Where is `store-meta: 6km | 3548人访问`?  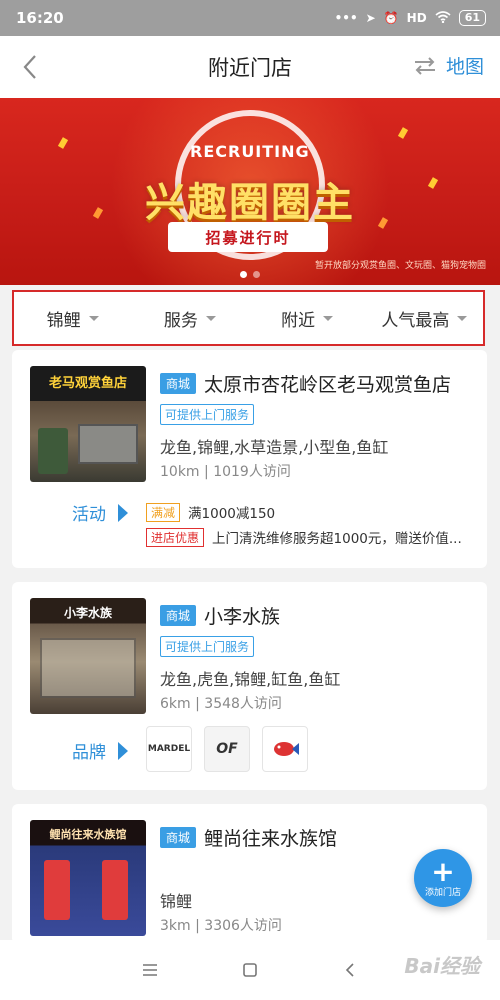
store-meta: 6km | 3548人访问 is located at coordinates (221, 703).